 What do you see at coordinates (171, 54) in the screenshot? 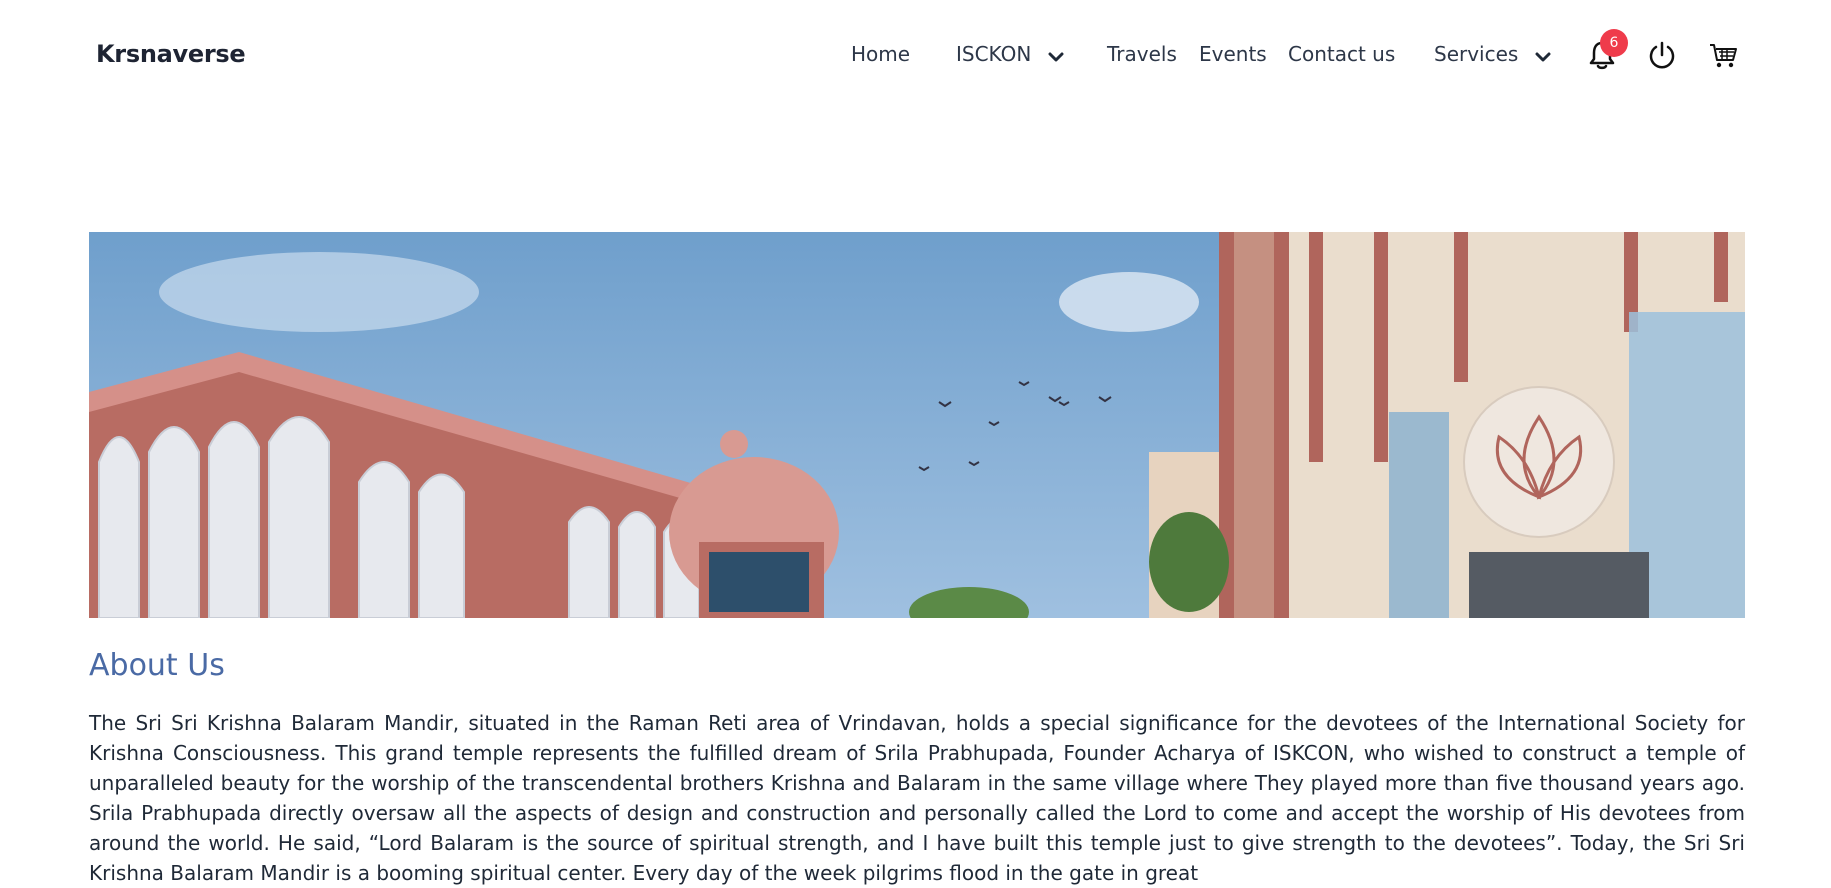
I see `brand-logo: Krsnaverse` at bounding box center [171, 54].